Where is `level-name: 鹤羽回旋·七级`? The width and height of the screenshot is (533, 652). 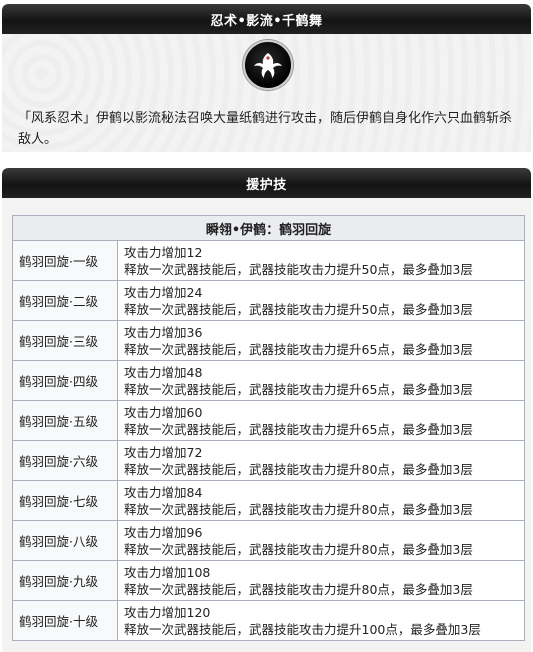
level-name: 鹤羽回旋·七级 is located at coordinates (65, 500).